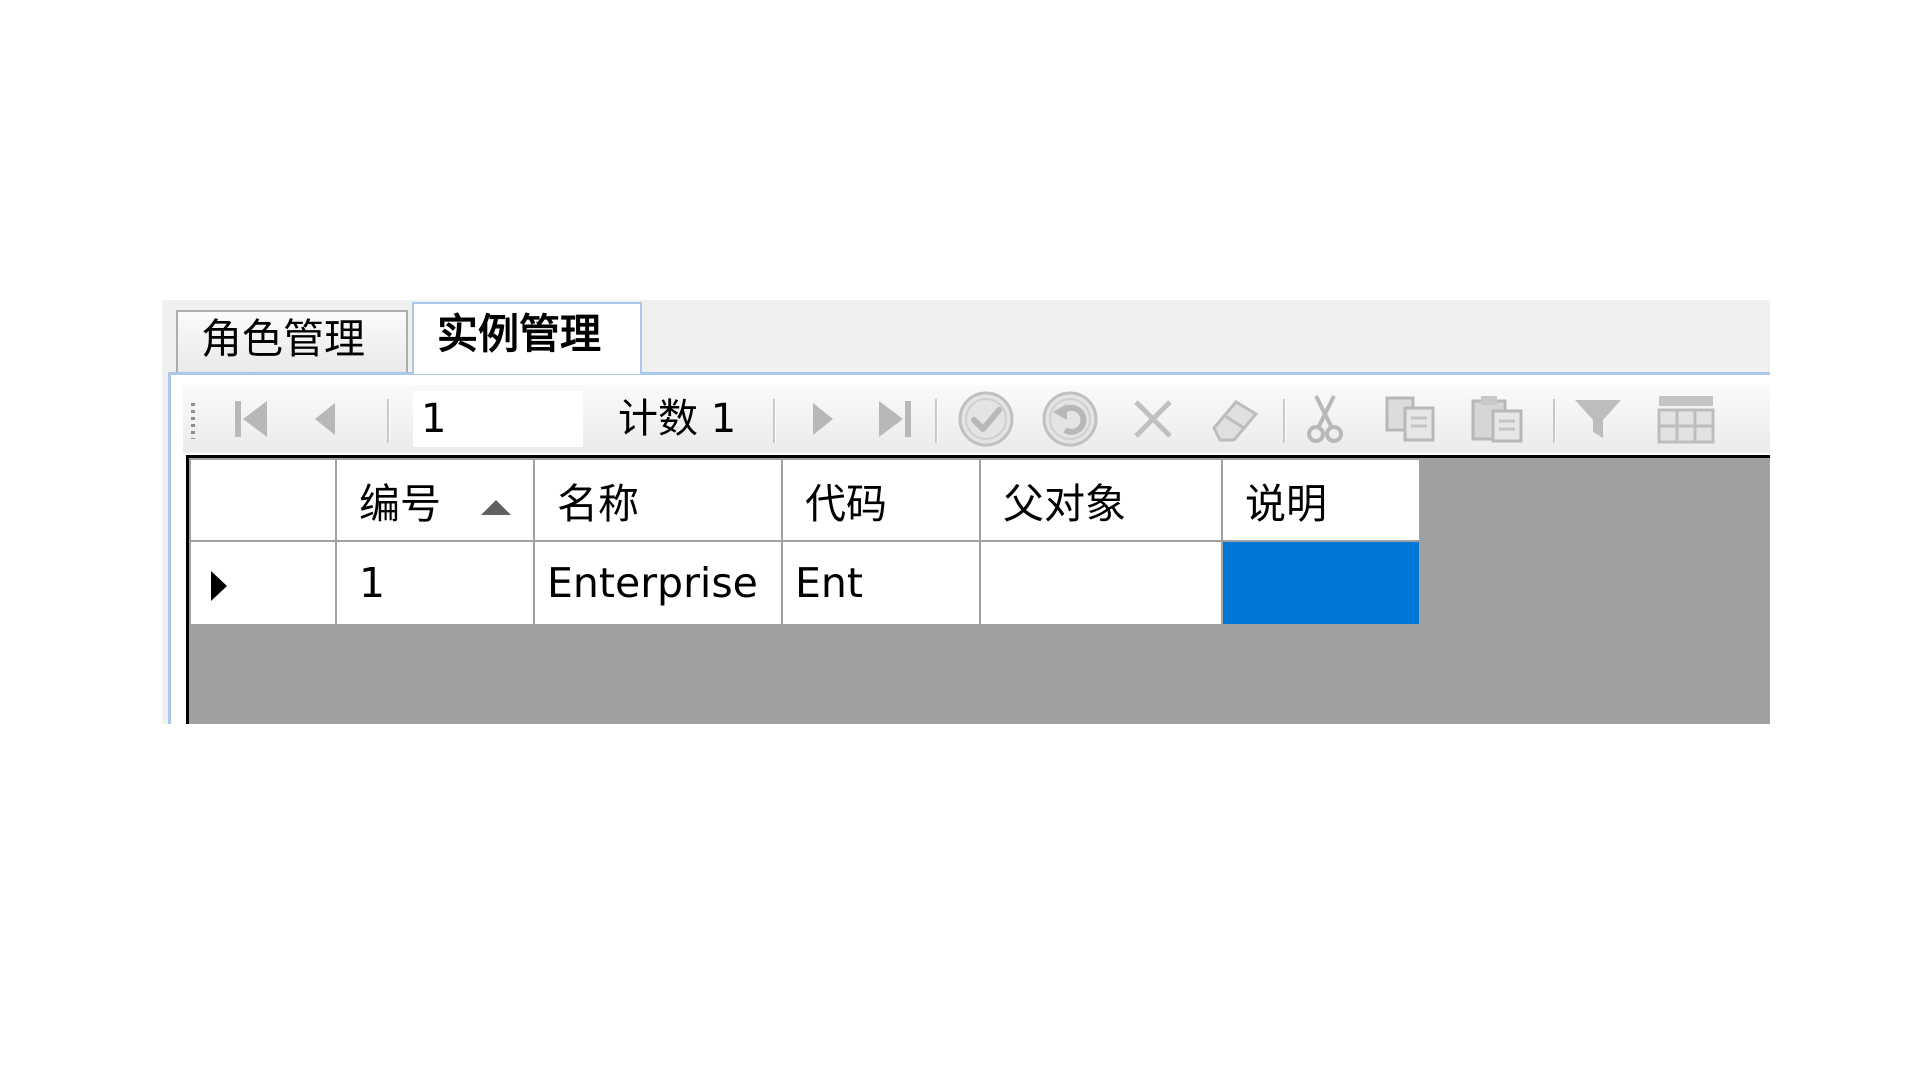 The image size is (1920, 1080). I want to click on sort-ascending-icon, so click(496, 507).